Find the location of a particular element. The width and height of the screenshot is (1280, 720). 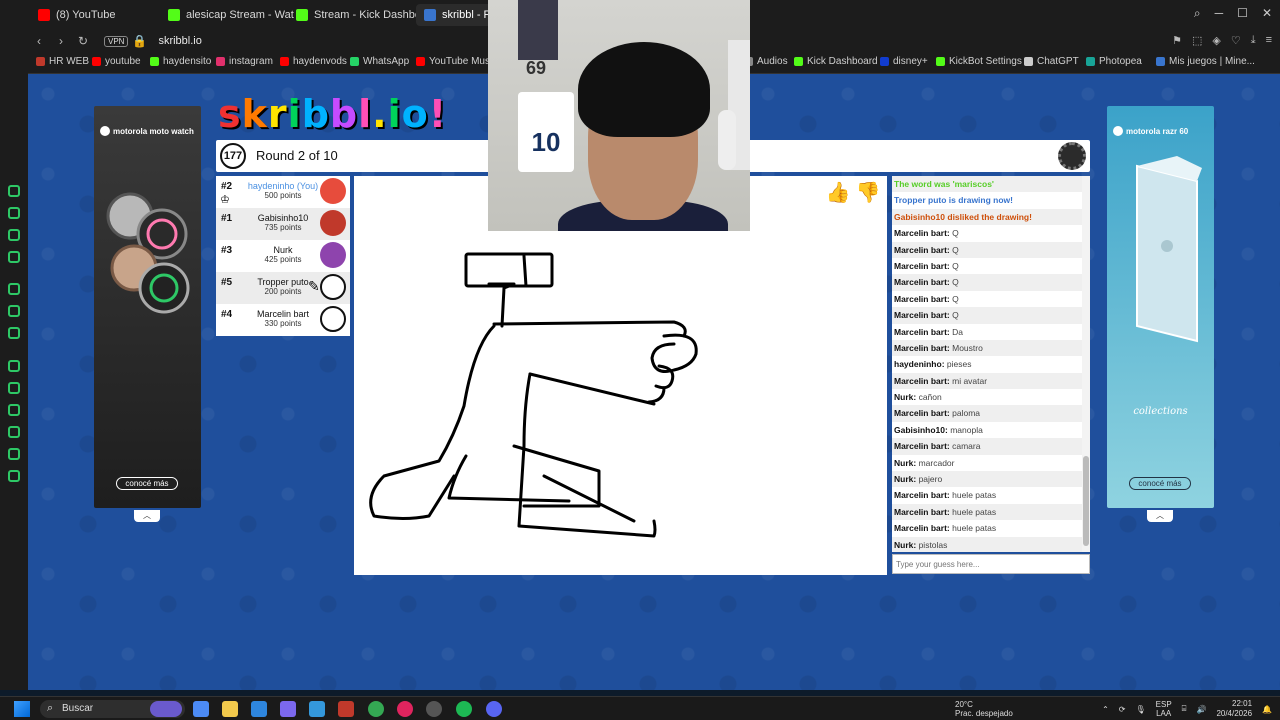

bookmark-kickbot: KickBot Settings is located at coordinates (979, 61).